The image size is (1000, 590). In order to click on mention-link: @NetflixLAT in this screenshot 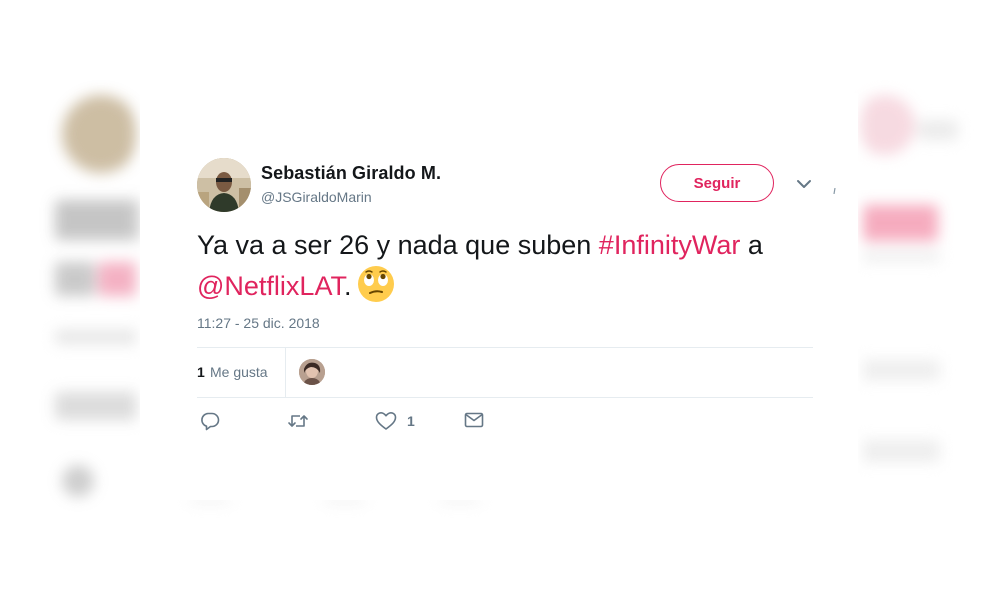, I will do `click(270, 286)`.